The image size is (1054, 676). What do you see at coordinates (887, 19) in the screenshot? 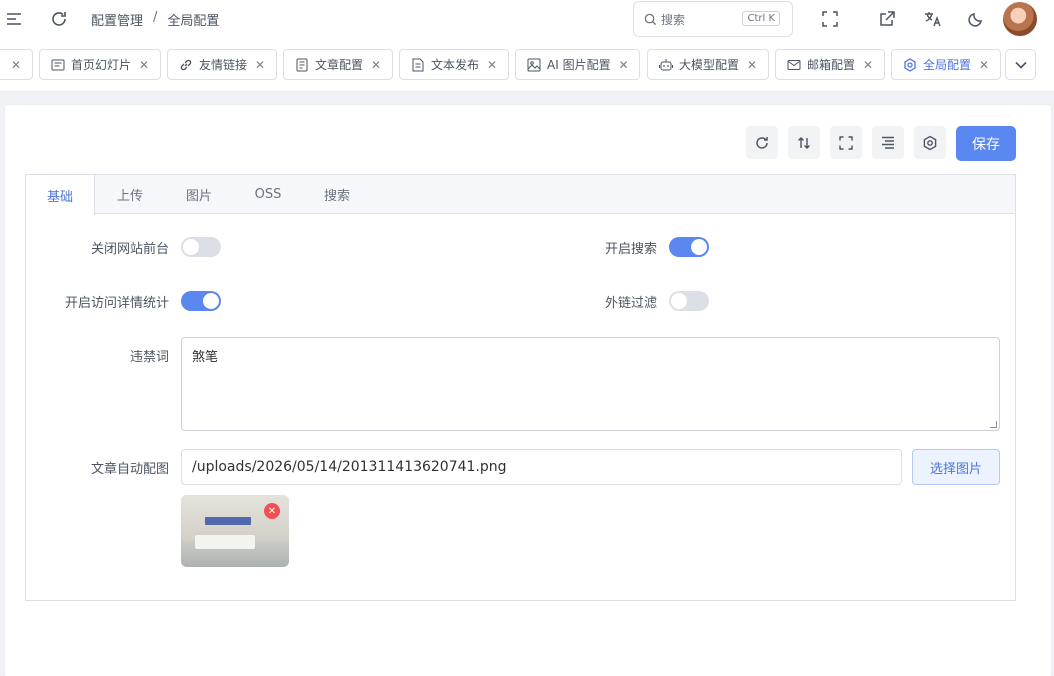
I see `external-link-icon` at bounding box center [887, 19].